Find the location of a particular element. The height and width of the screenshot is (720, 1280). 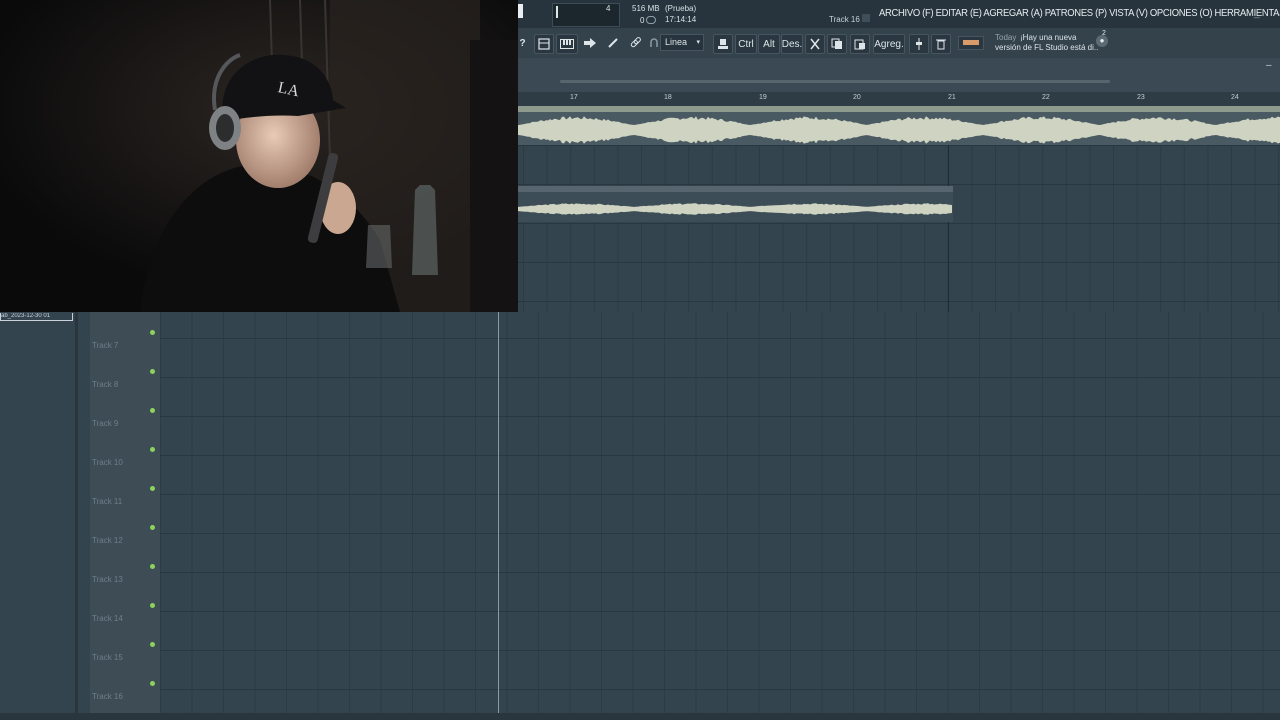

des-button: Des. is located at coordinates (792, 44).